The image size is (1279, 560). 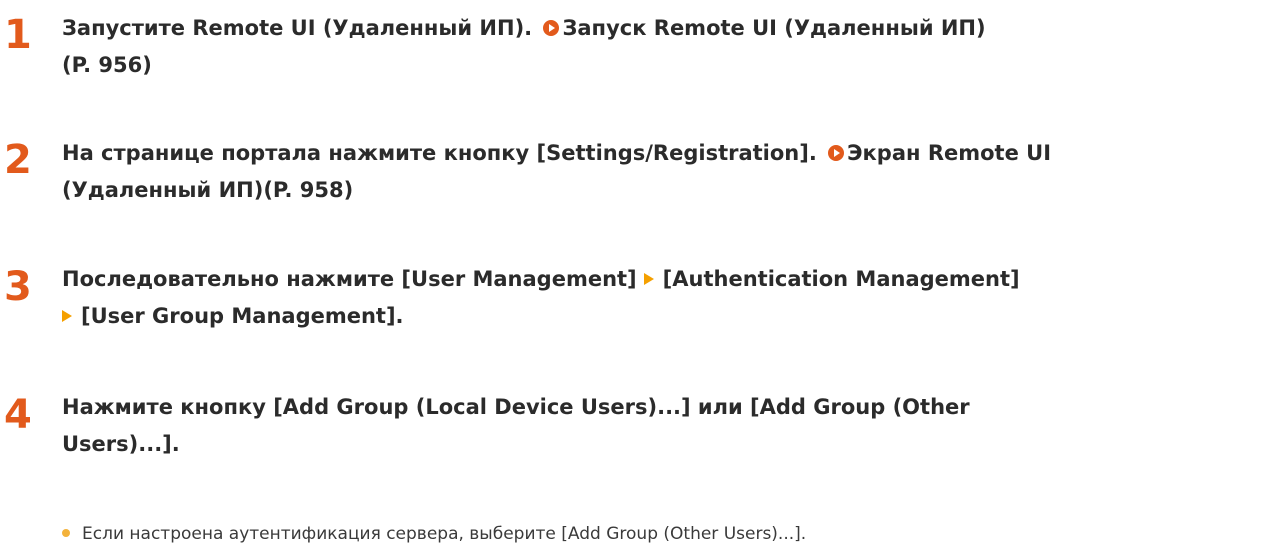 I want to click on cross-reference-link: Запуск Remote UI (Удаленный ИП), so click(x=773, y=28).